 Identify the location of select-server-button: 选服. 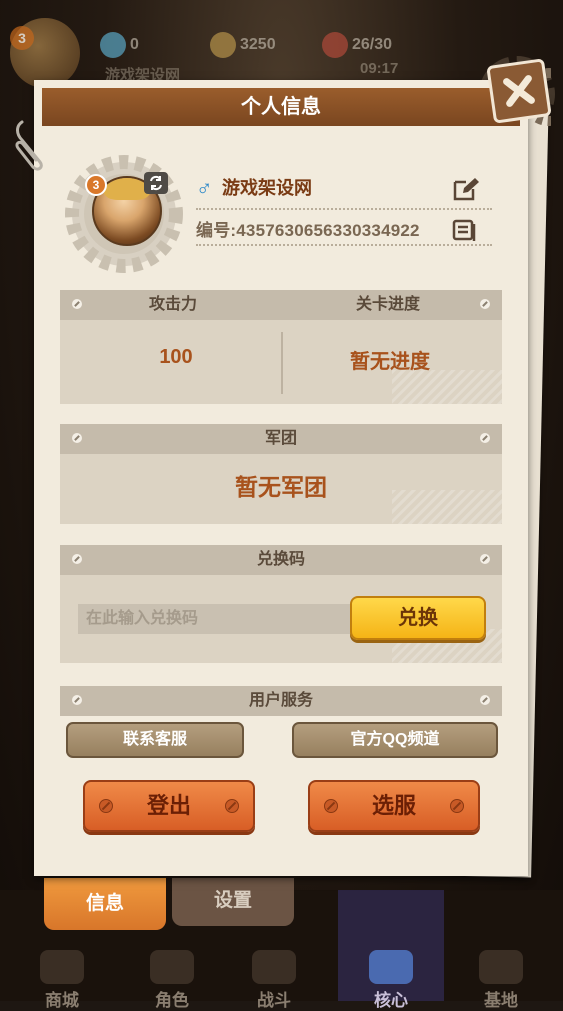
(394, 806).